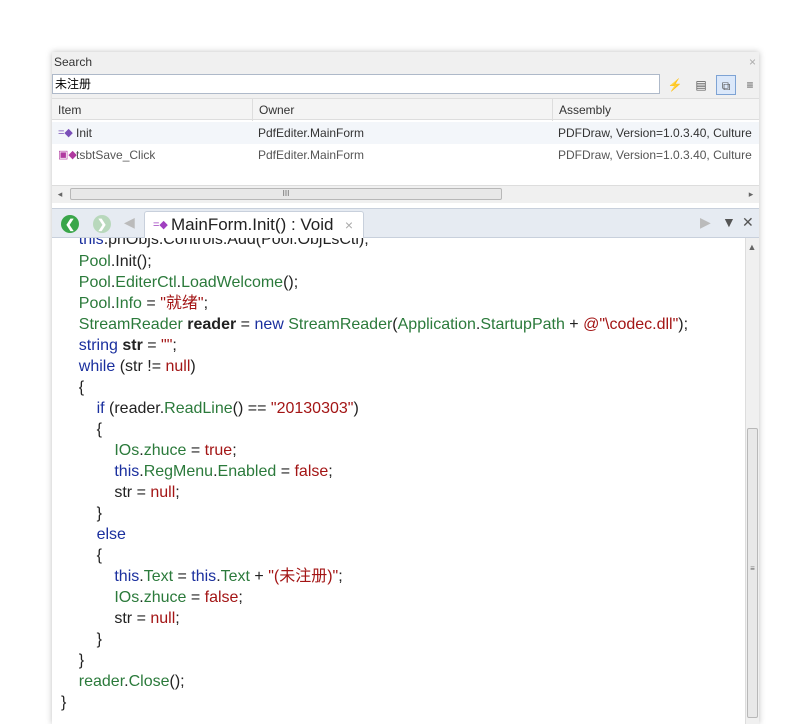 This screenshot has height=724, width=811. What do you see at coordinates (127, 345) in the screenshot?
I see `code-line: string str = "";` at bounding box center [127, 345].